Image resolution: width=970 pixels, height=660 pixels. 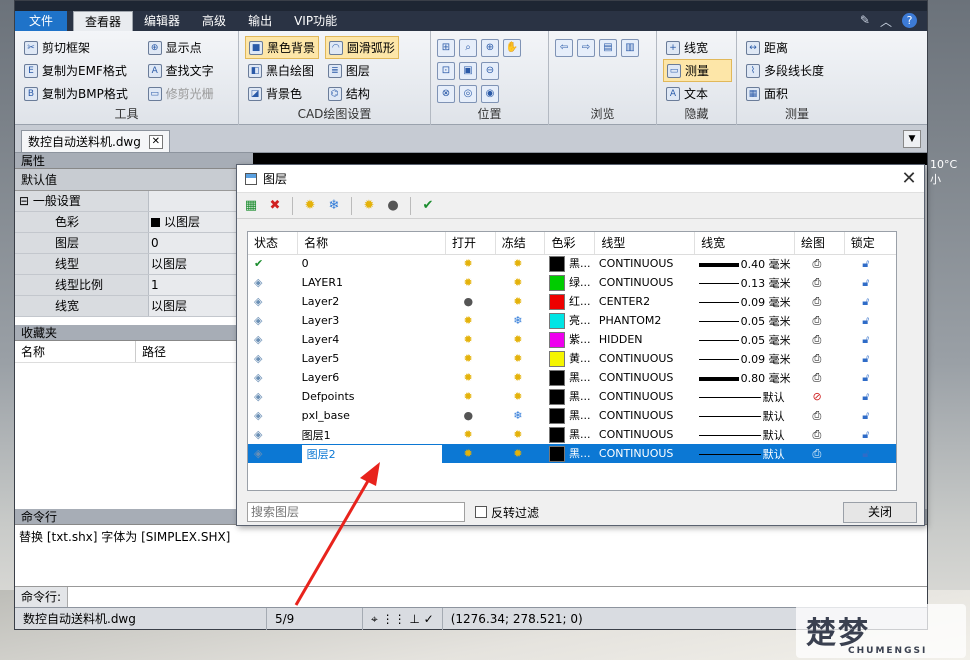 I want to click on orbit-icon: ◉, so click(x=490, y=93).